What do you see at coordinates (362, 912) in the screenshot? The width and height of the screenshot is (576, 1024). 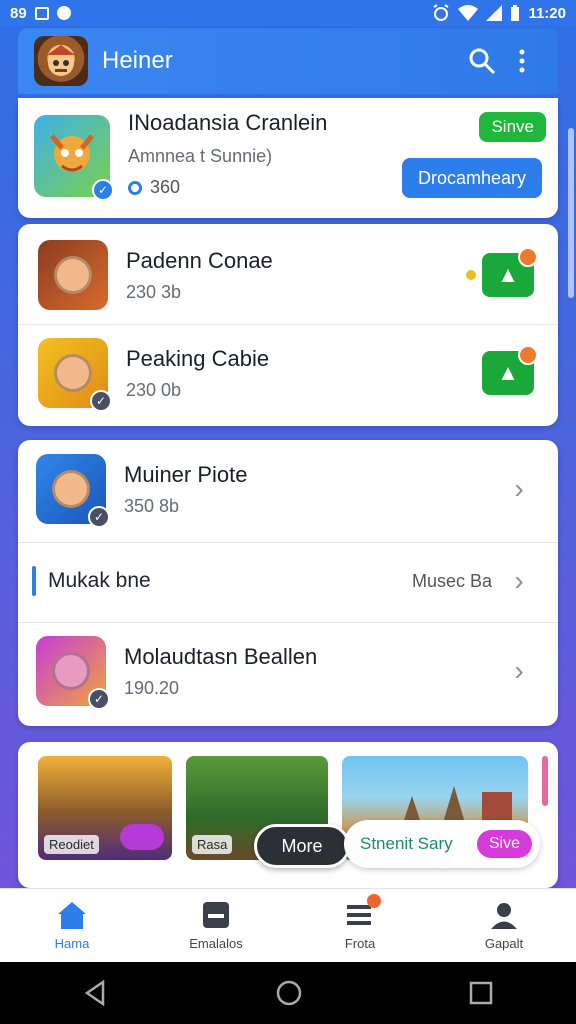 I see `list-icon` at bounding box center [362, 912].